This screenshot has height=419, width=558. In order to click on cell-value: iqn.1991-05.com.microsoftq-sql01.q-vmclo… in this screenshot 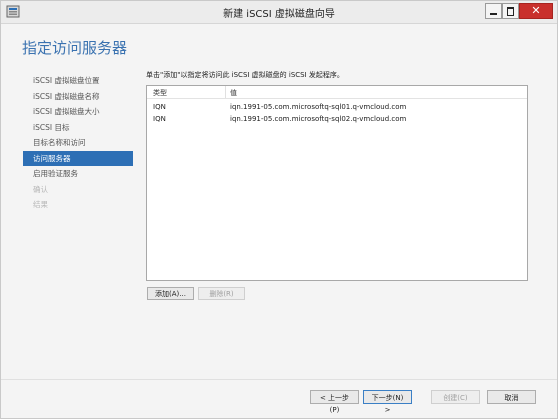, I will do `click(318, 107)`.